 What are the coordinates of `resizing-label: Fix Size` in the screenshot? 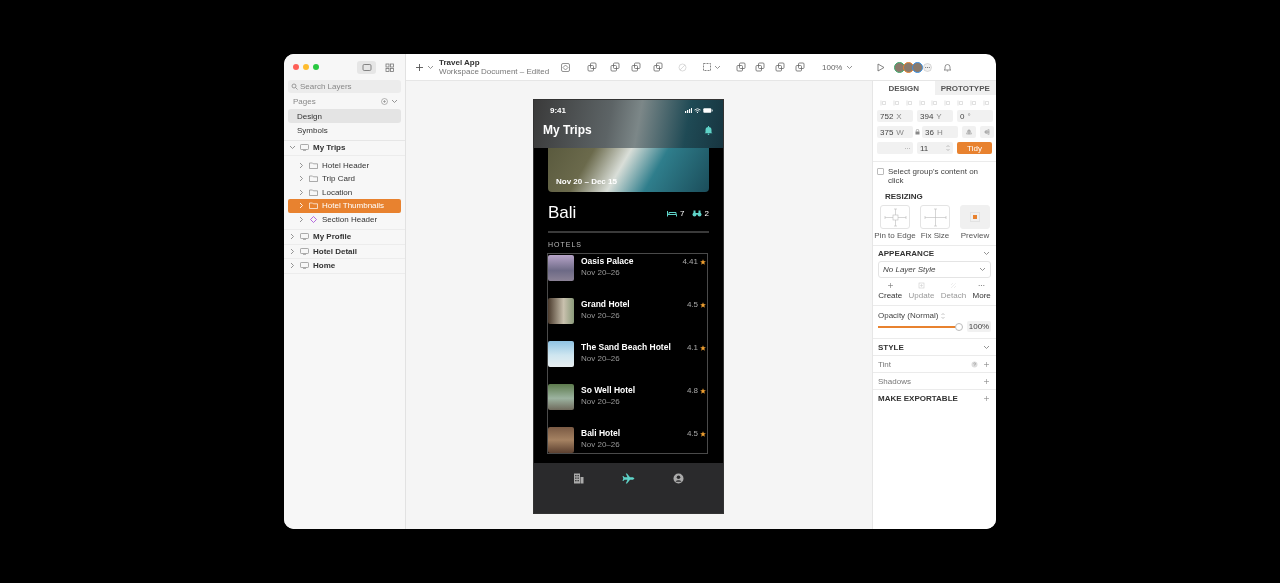 It's located at (935, 236).